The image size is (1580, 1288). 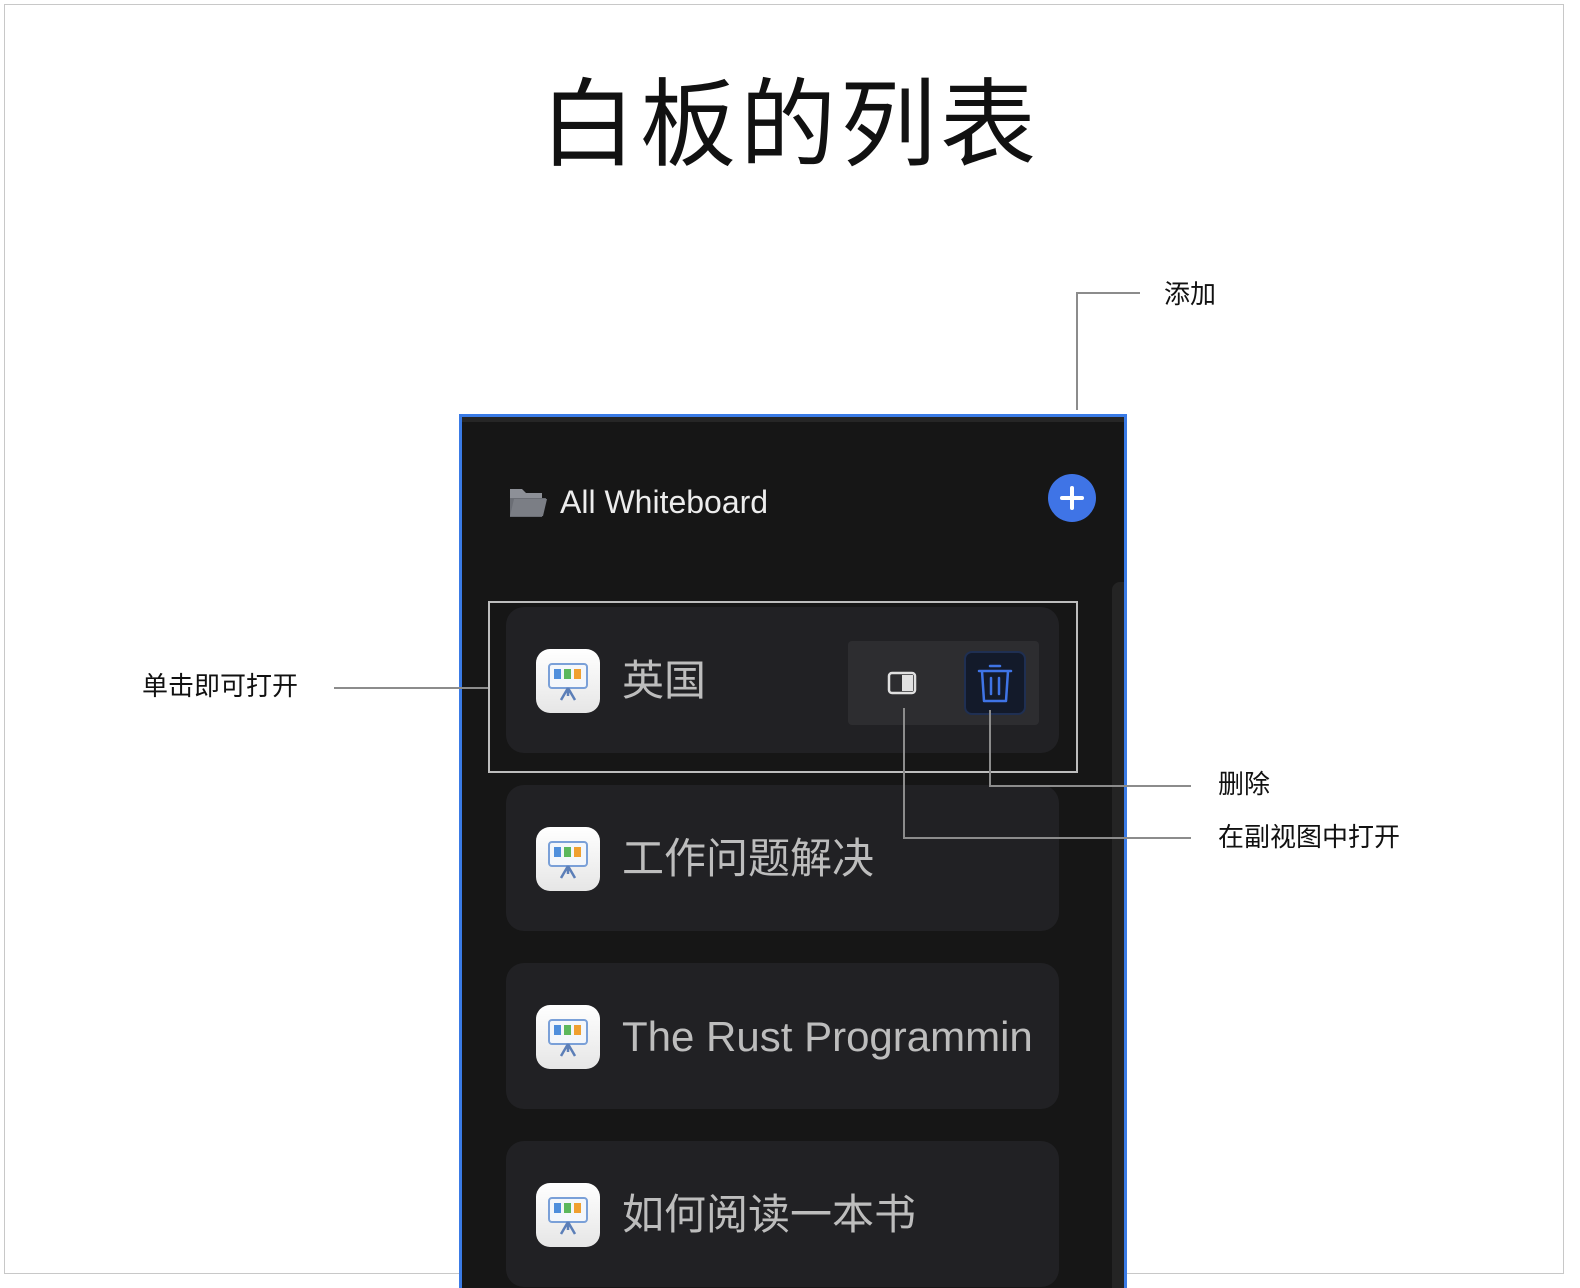 What do you see at coordinates (1190, 295) in the screenshot?
I see `annotation-add: 添加` at bounding box center [1190, 295].